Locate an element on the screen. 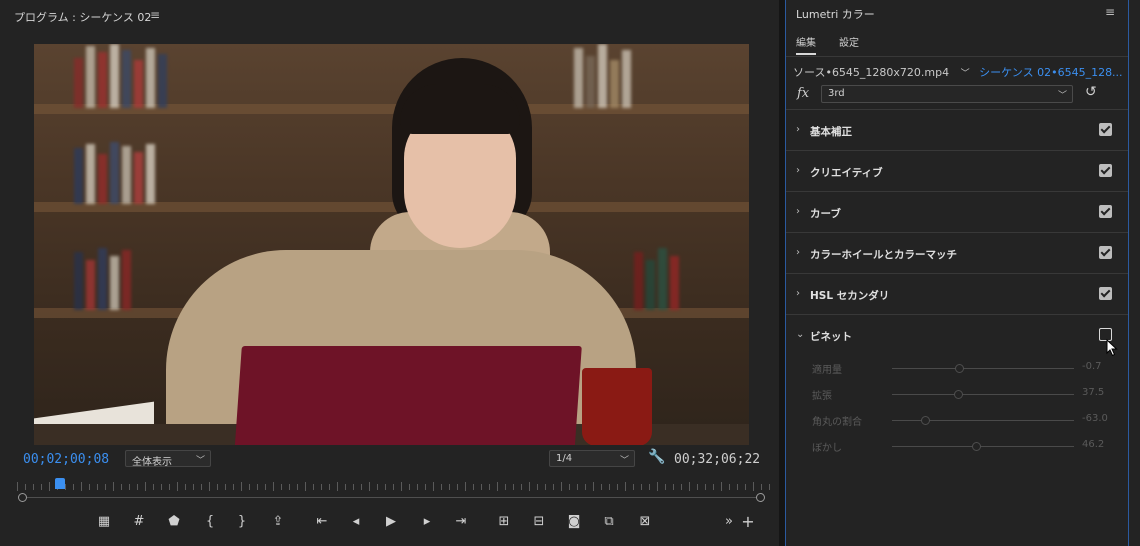 The image size is (1140, 546). zoom-end-handle is located at coordinates (760, 497).